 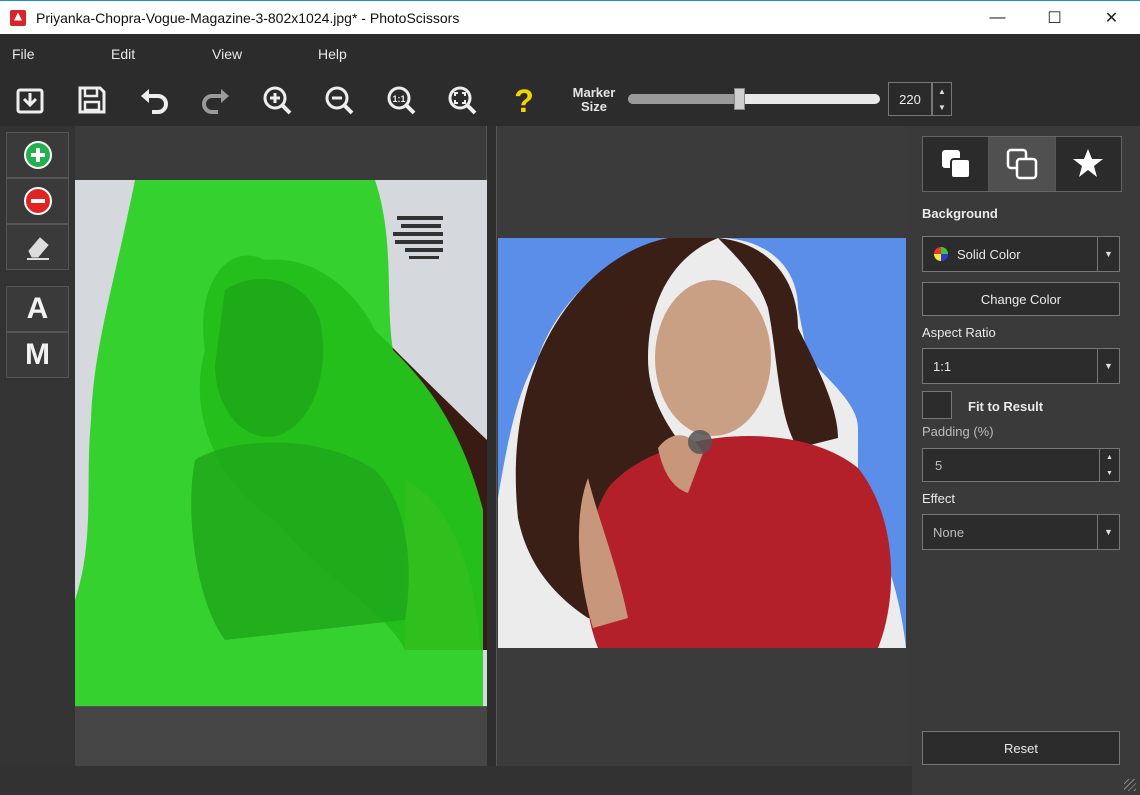 What do you see at coordinates (1021, 299) in the screenshot?
I see `change-color-button: Change Color` at bounding box center [1021, 299].